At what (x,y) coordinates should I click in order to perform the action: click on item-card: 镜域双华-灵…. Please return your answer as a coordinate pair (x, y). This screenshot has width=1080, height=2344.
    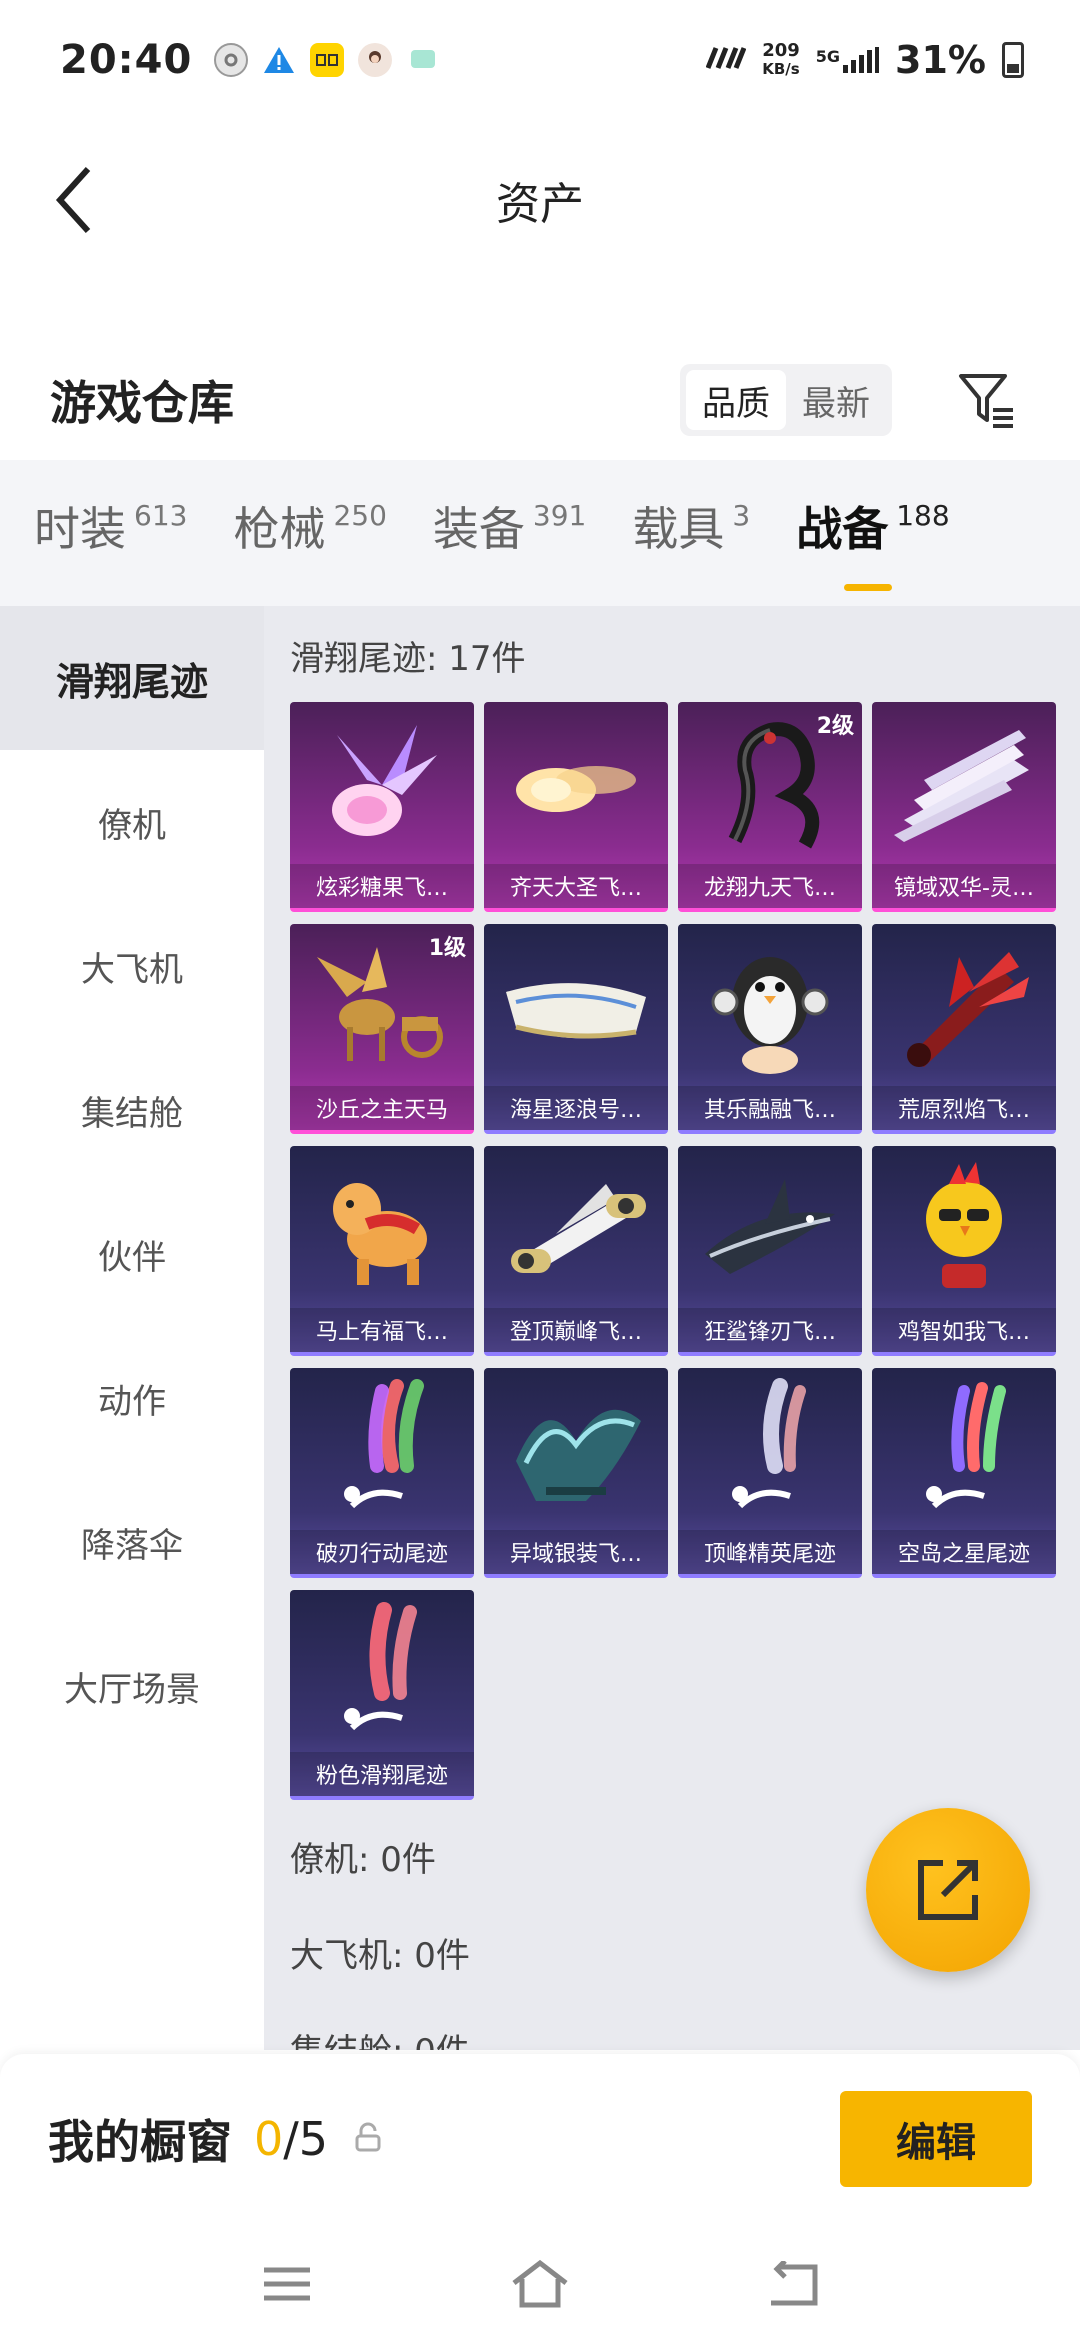
    Looking at the image, I should click on (964, 807).